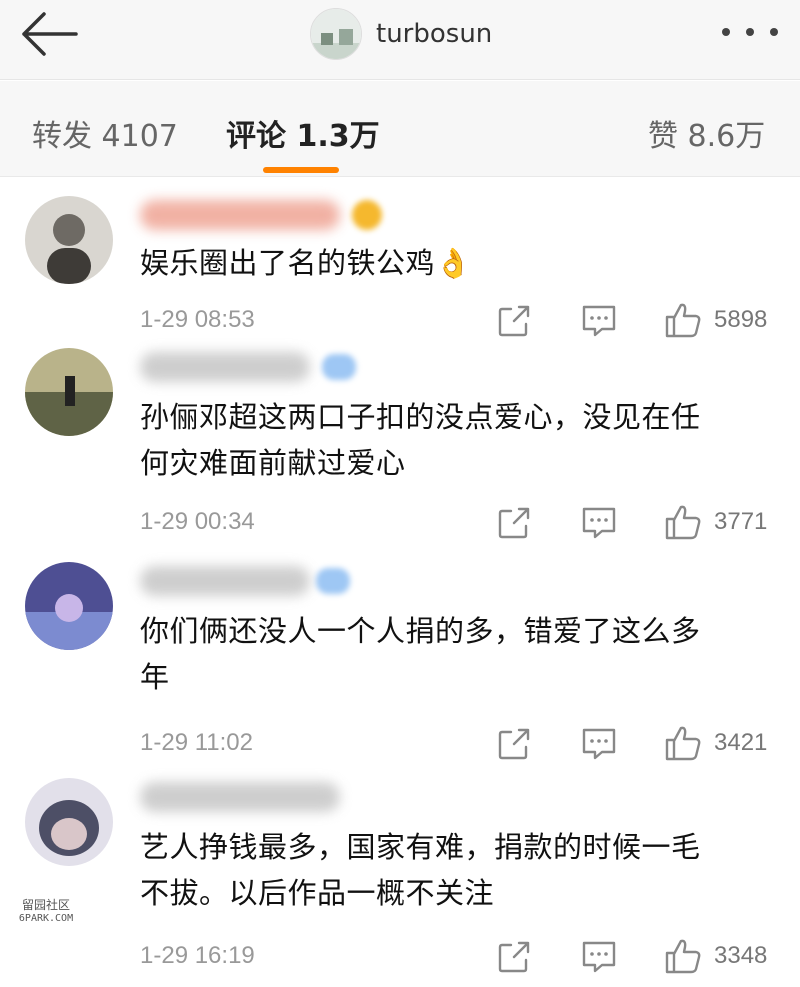 This screenshot has width=800, height=987. I want to click on author-username: turbosun, so click(434, 34).